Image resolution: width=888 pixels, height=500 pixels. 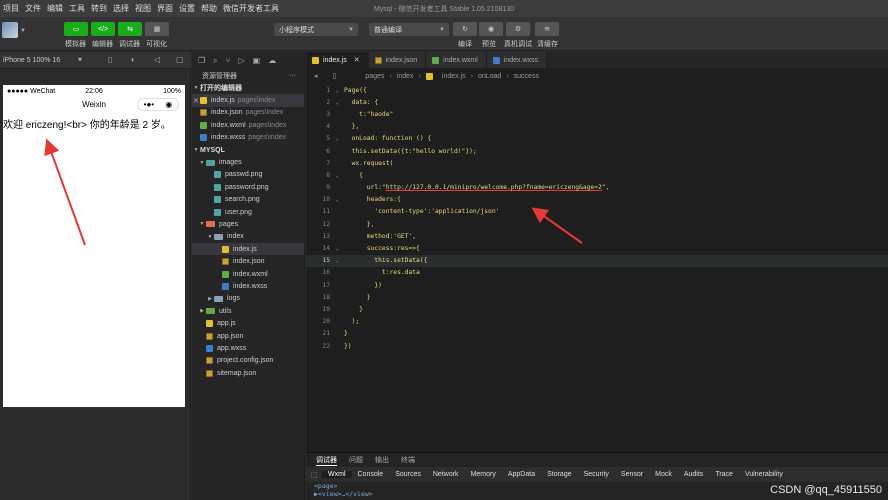 I want to click on code-line: 6 this.setData({t:"hello world!"});, so click(x=597, y=151).